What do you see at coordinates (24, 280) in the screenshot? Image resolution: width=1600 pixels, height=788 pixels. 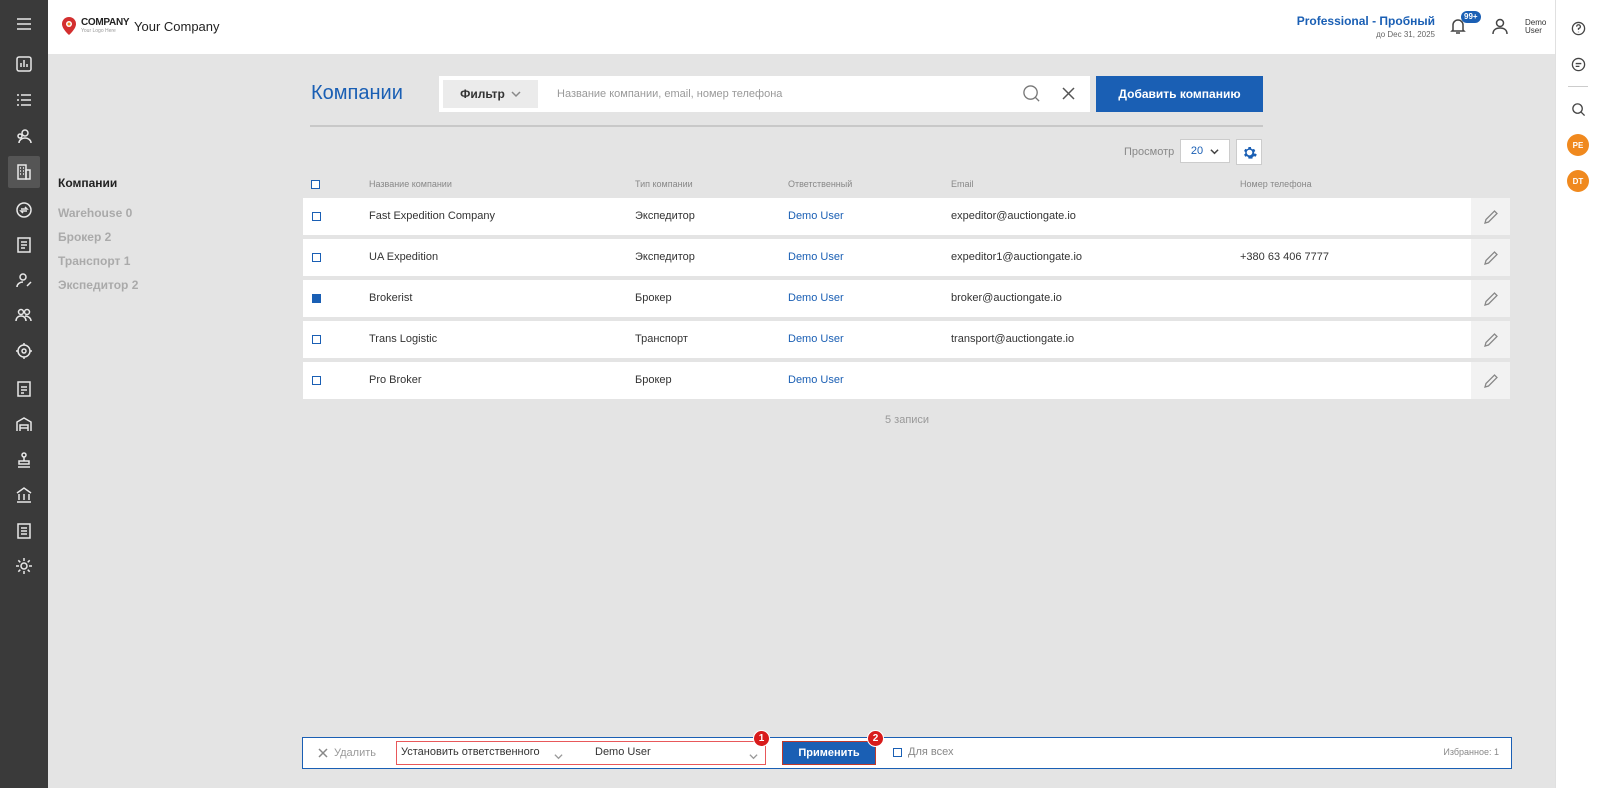 I see `user-edit-icon` at bounding box center [24, 280].